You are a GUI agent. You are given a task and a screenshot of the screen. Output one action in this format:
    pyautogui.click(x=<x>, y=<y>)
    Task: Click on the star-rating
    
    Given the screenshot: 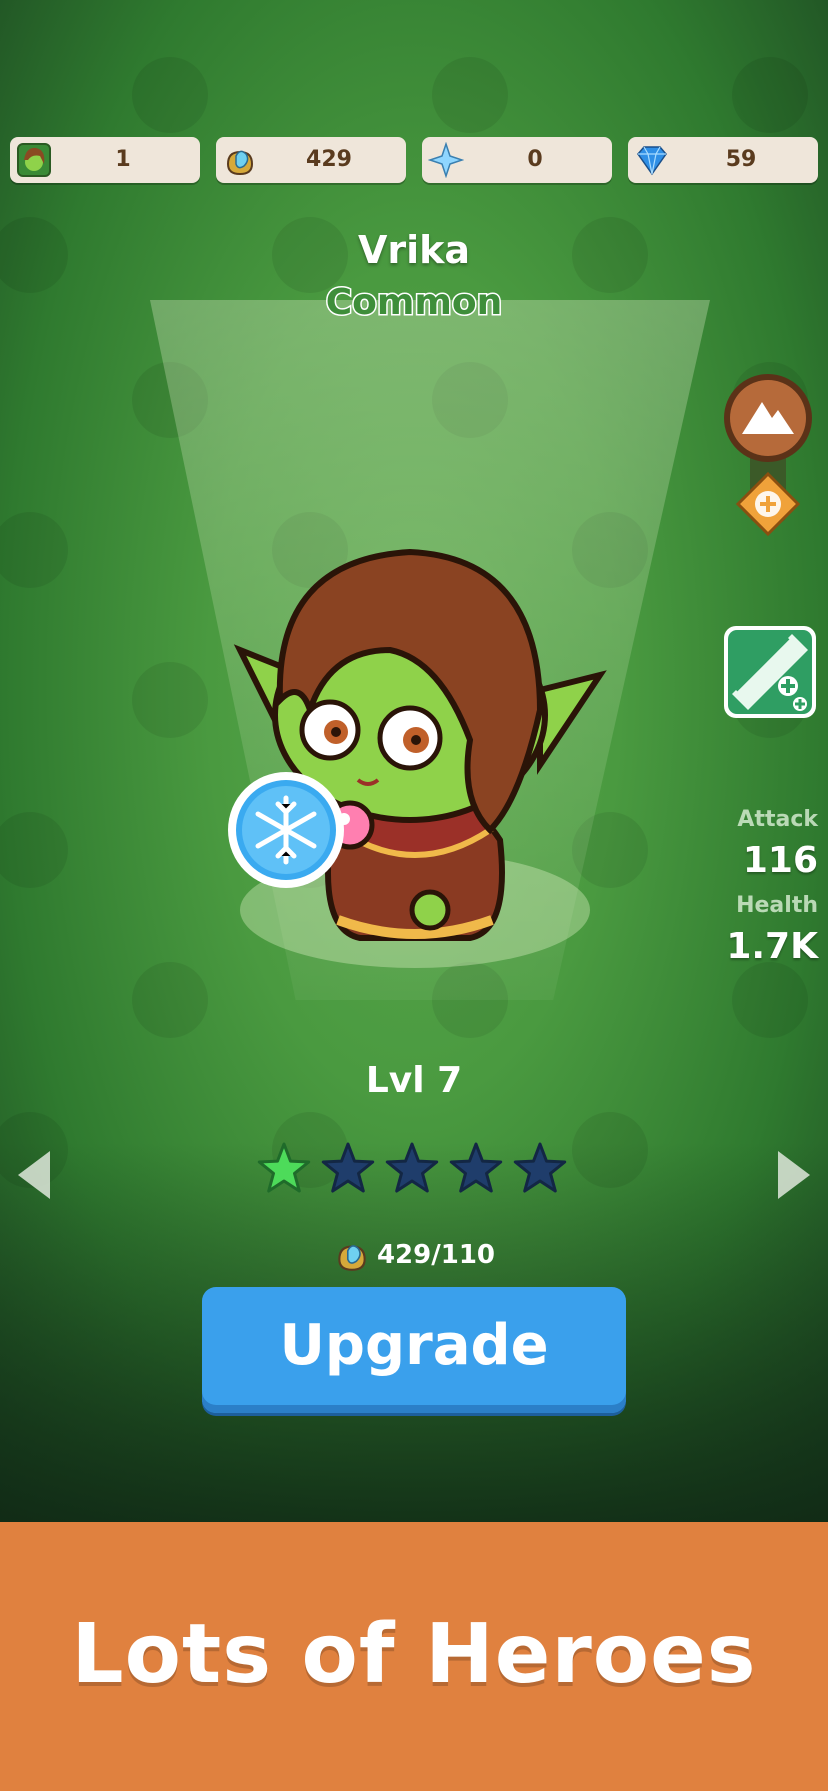 What is the action you would take?
    pyautogui.click(x=412, y=1167)
    